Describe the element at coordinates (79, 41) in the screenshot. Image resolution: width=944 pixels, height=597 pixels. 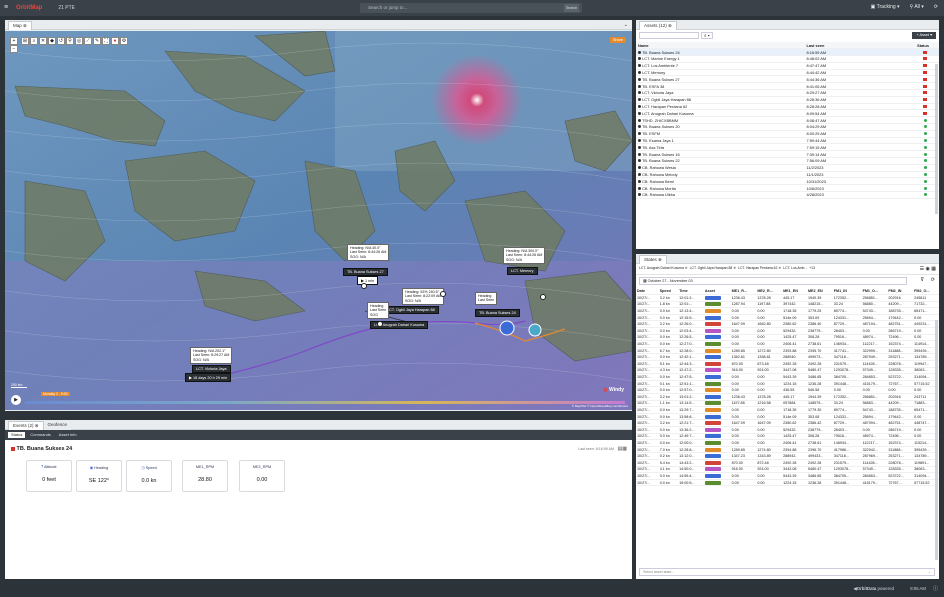
I see `target-icon: ◎` at that location.